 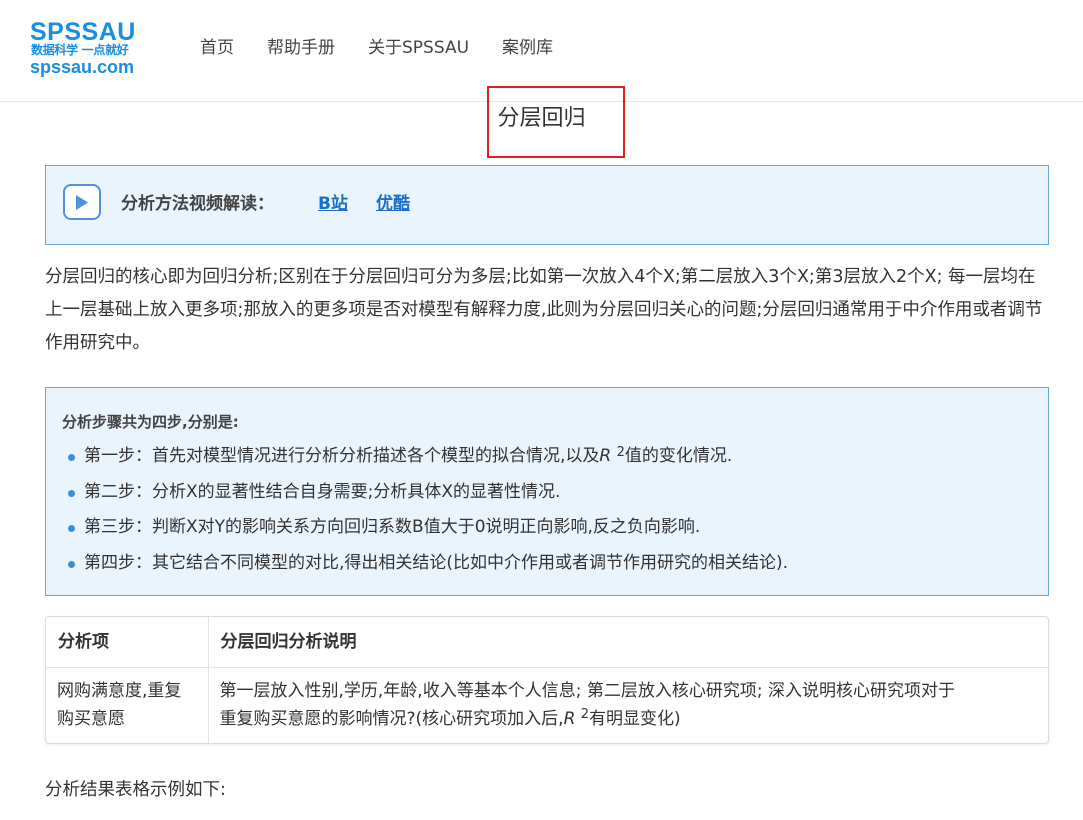 I want to click on table-header-row: 分析项 分层回归分析说明, so click(x=547, y=642).